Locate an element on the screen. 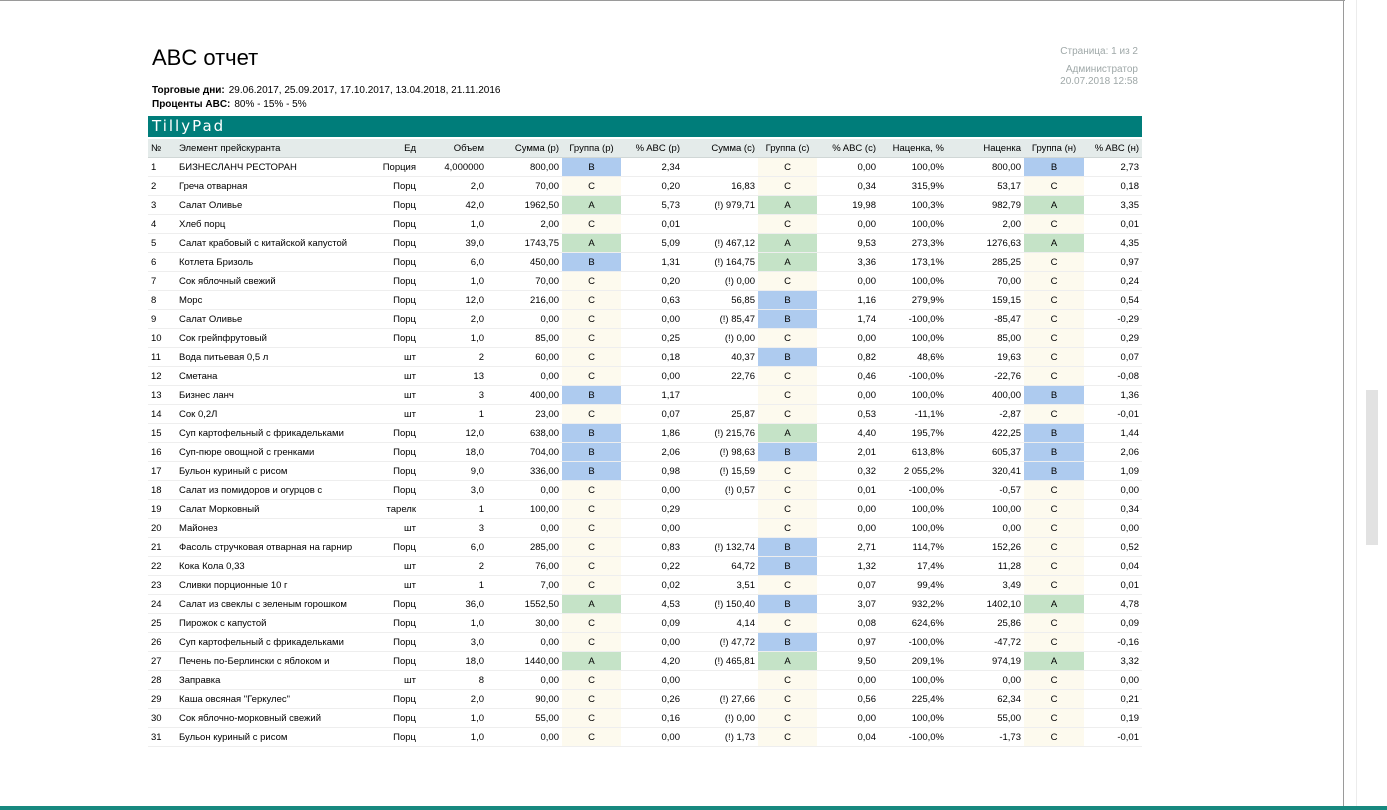  cell-abc-m: 0,52 is located at coordinates (1113, 547).